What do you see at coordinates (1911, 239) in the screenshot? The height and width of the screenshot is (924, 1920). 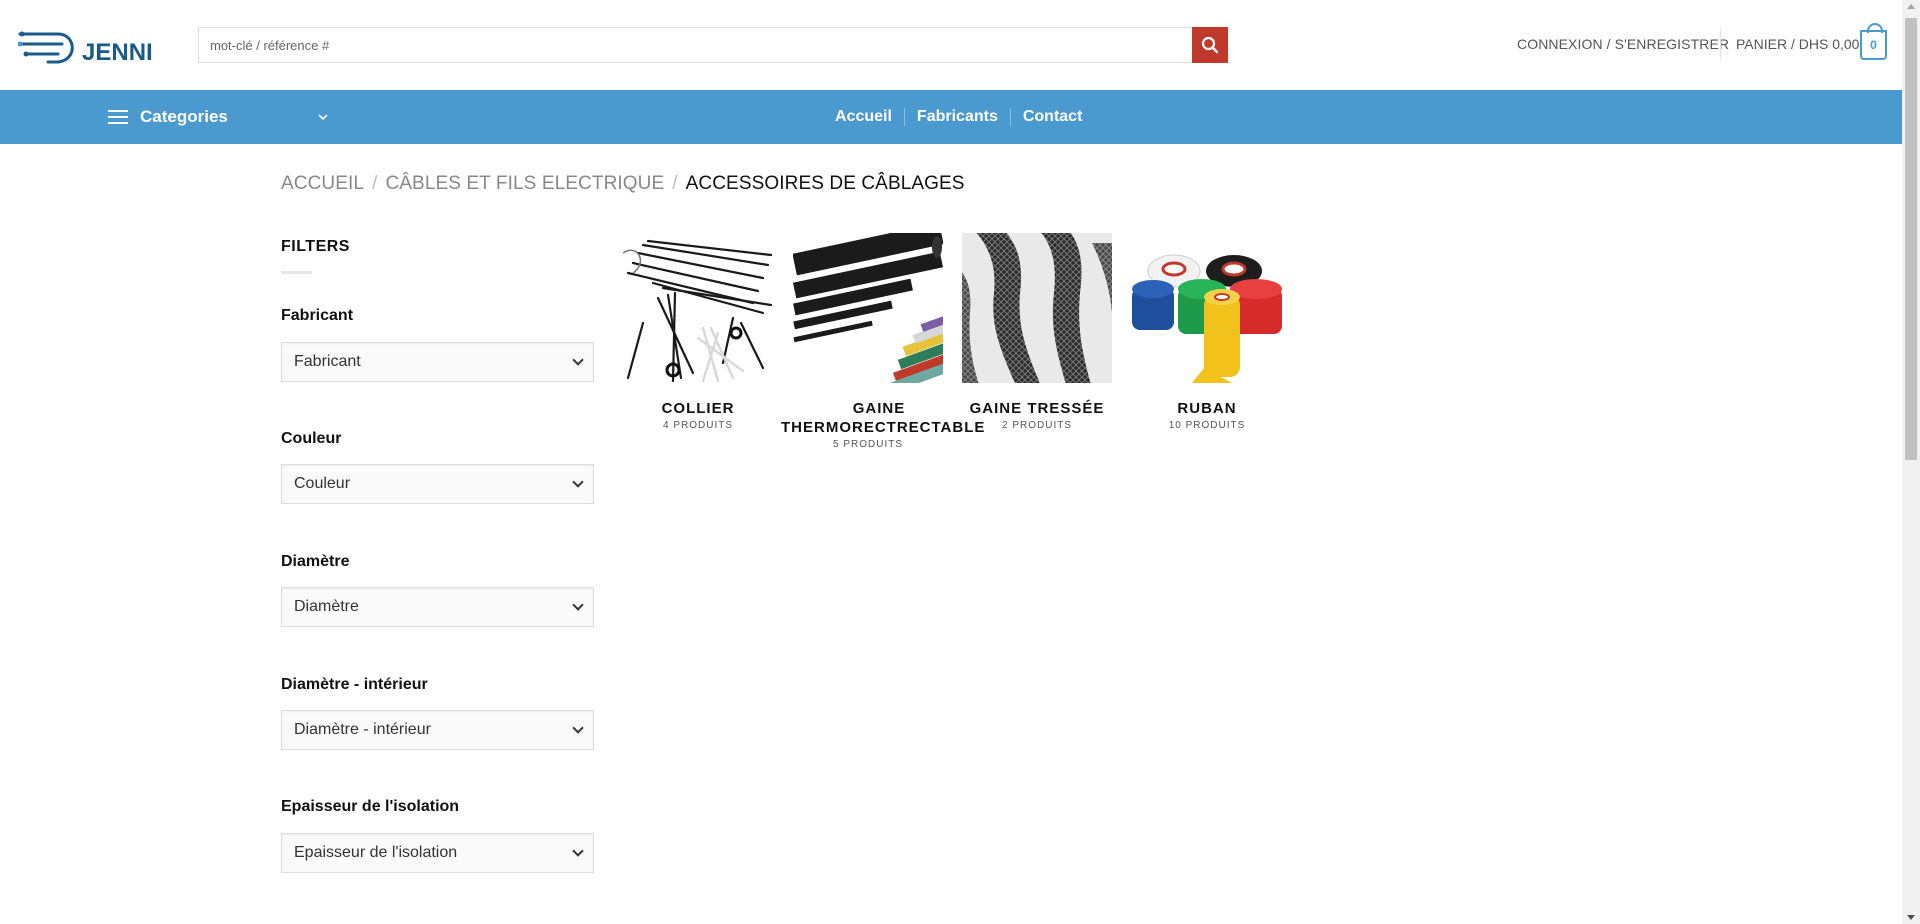 I see `scroll-thumb` at bounding box center [1911, 239].